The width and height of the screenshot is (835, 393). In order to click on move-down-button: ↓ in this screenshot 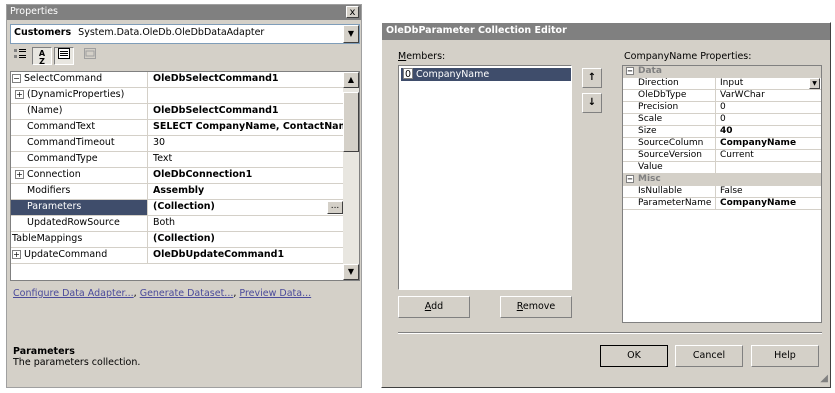, I will do `click(592, 103)`.